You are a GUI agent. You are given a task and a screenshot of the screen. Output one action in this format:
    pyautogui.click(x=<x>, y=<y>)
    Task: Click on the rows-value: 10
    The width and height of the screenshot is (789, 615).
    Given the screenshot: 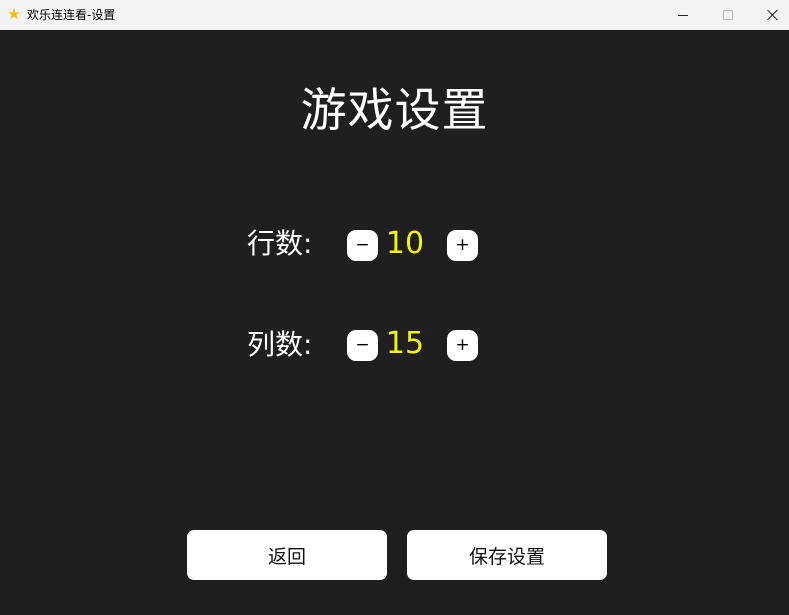 What is the action you would take?
    pyautogui.click(x=405, y=243)
    